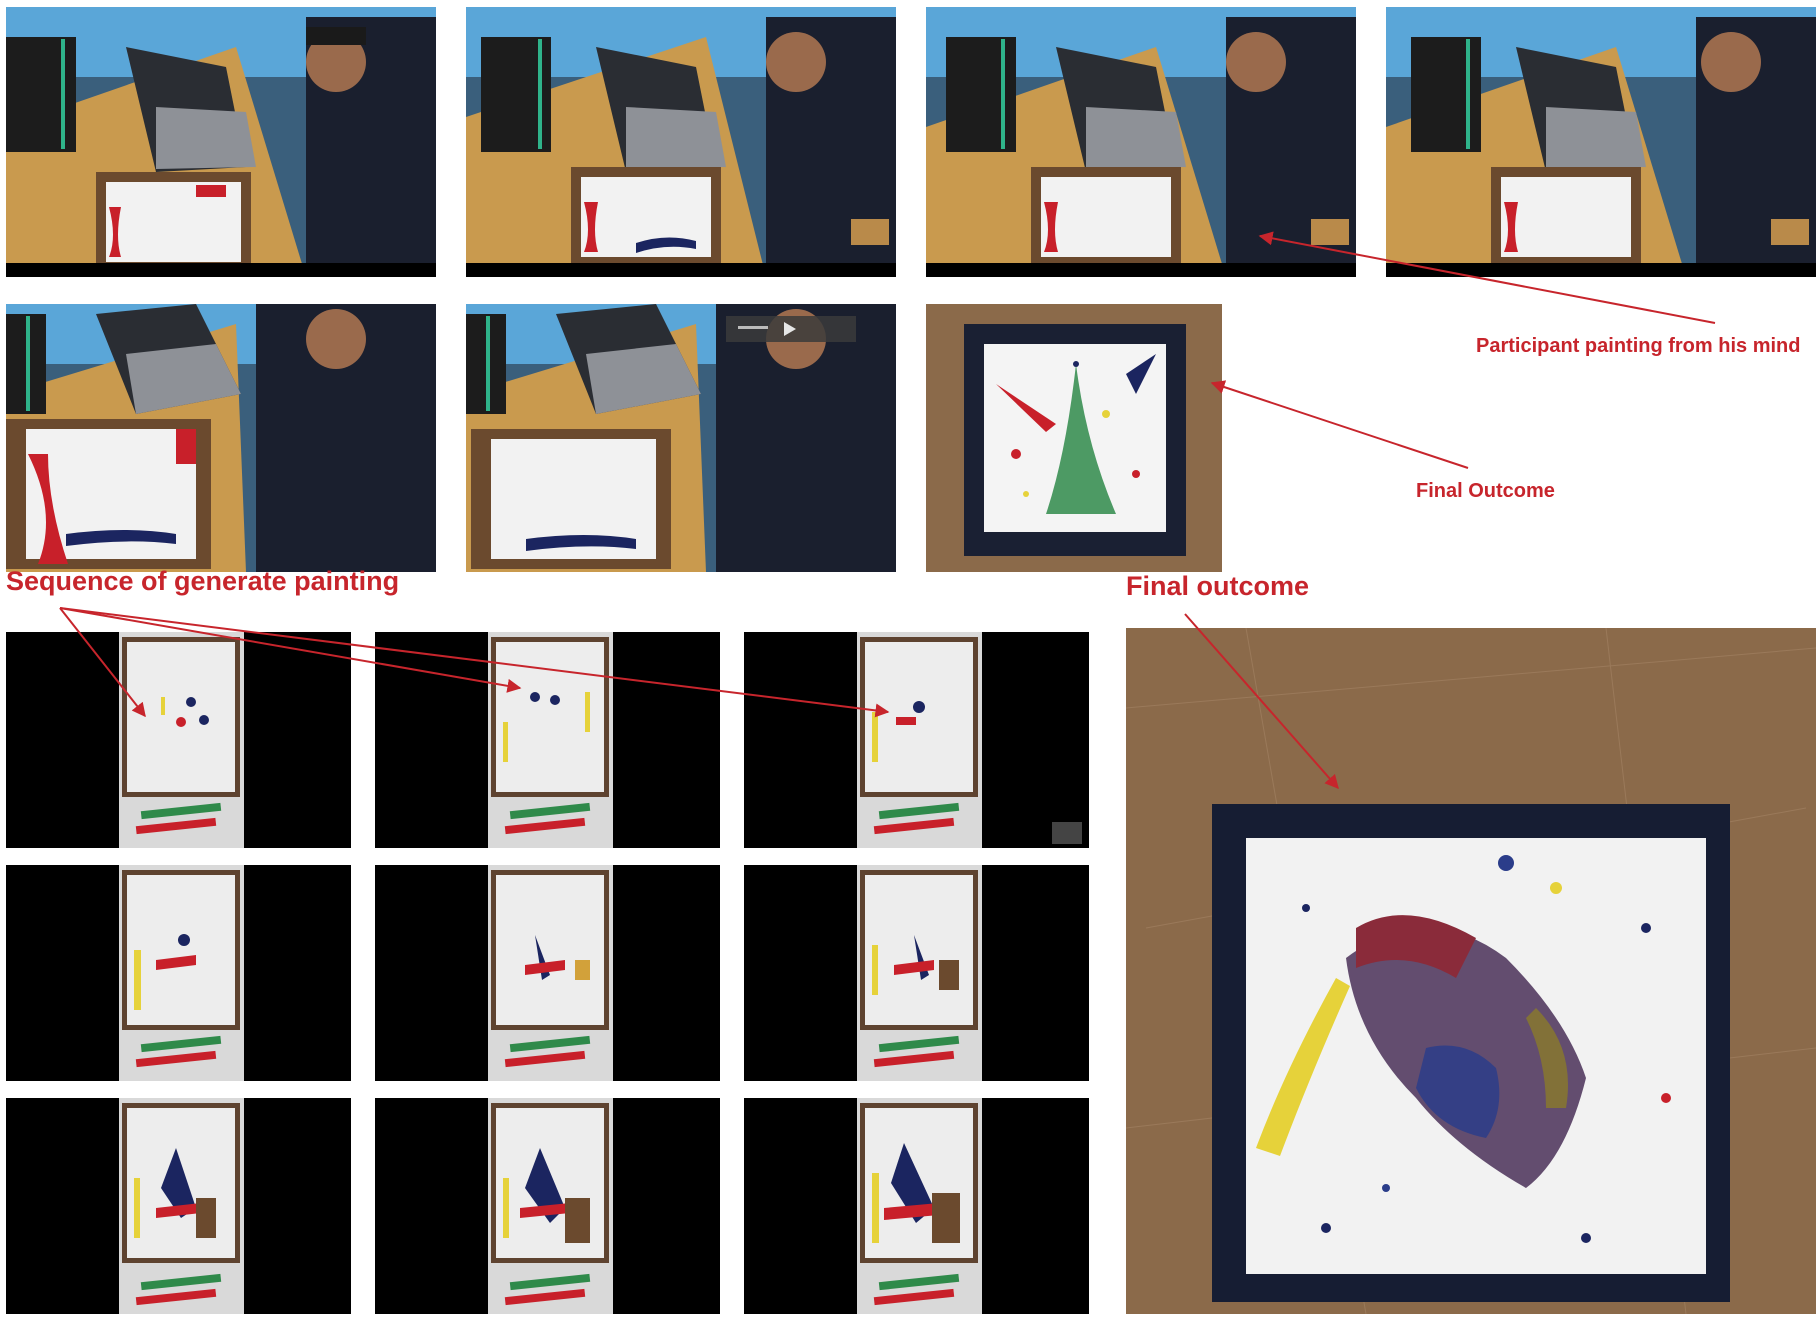 The width and height of the screenshot is (1820, 1318). Describe the element at coordinates (791, 329) in the screenshot. I see `video-player-controls-icon` at that location.